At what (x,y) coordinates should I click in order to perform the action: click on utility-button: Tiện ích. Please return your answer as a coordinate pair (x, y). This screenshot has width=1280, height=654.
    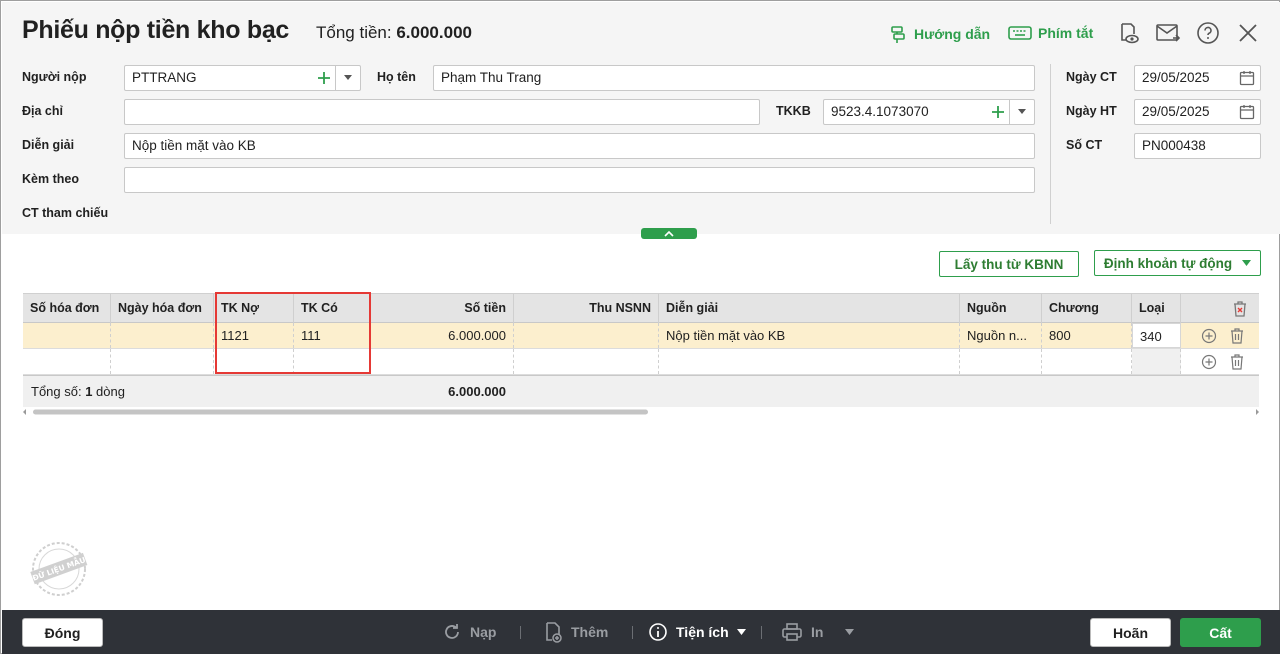
    Looking at the image, I should click on (697, 632).